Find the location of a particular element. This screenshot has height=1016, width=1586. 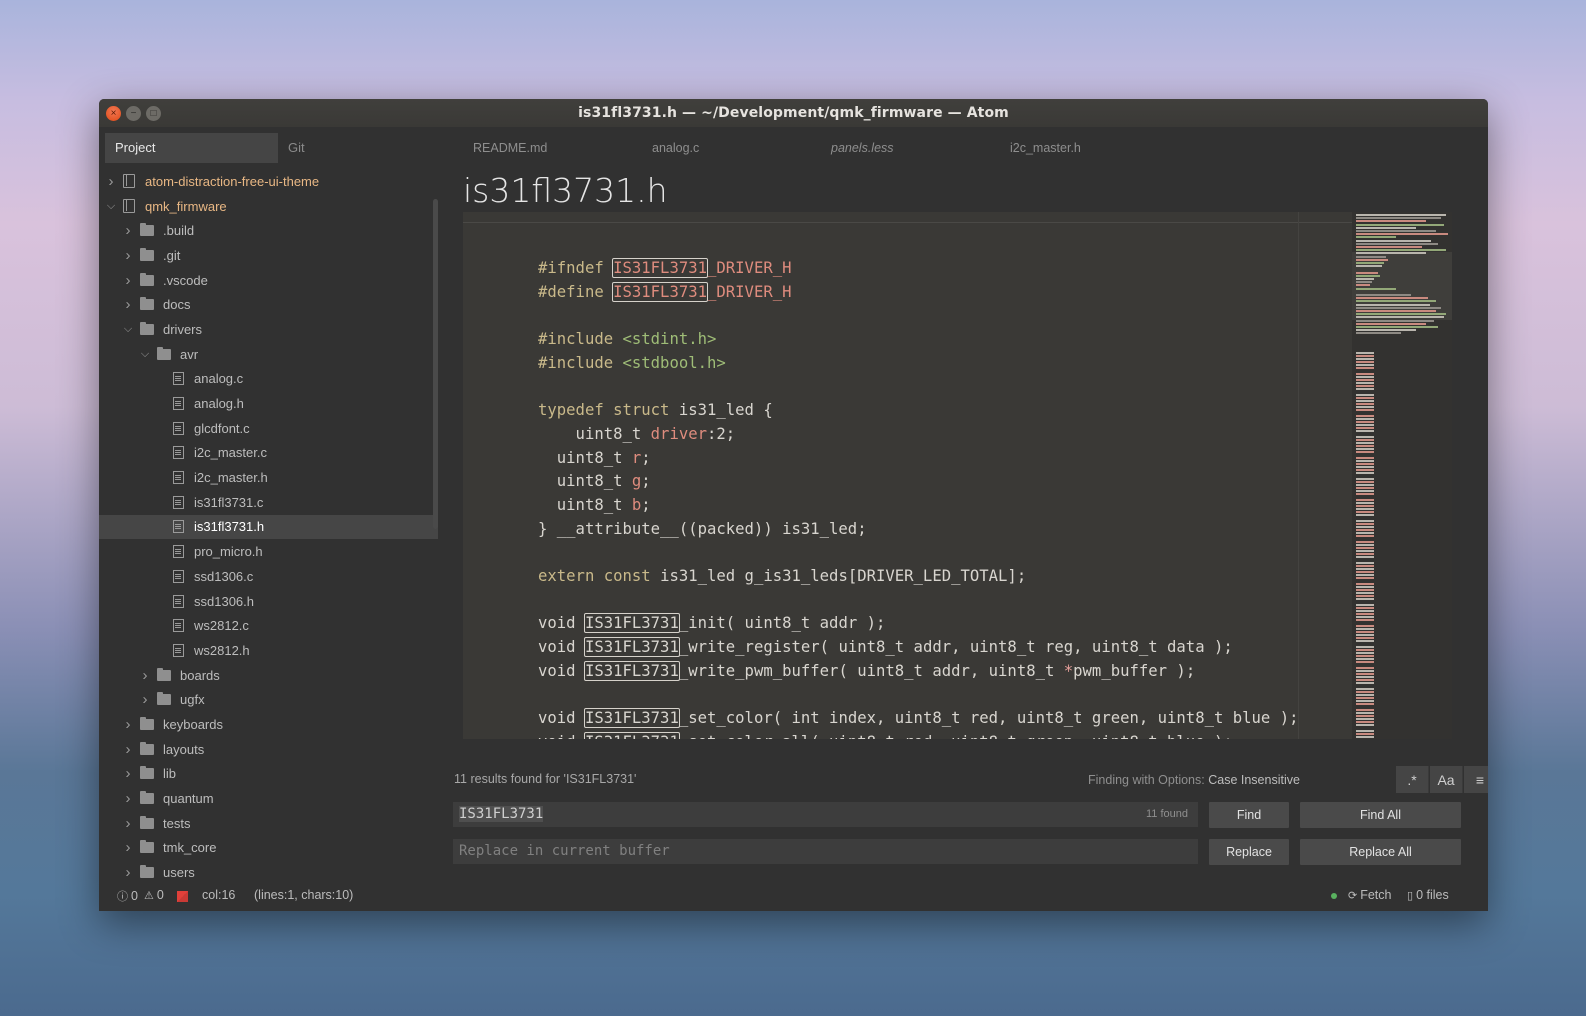

tab-readme: README.md is located at coordinates (510, 148).